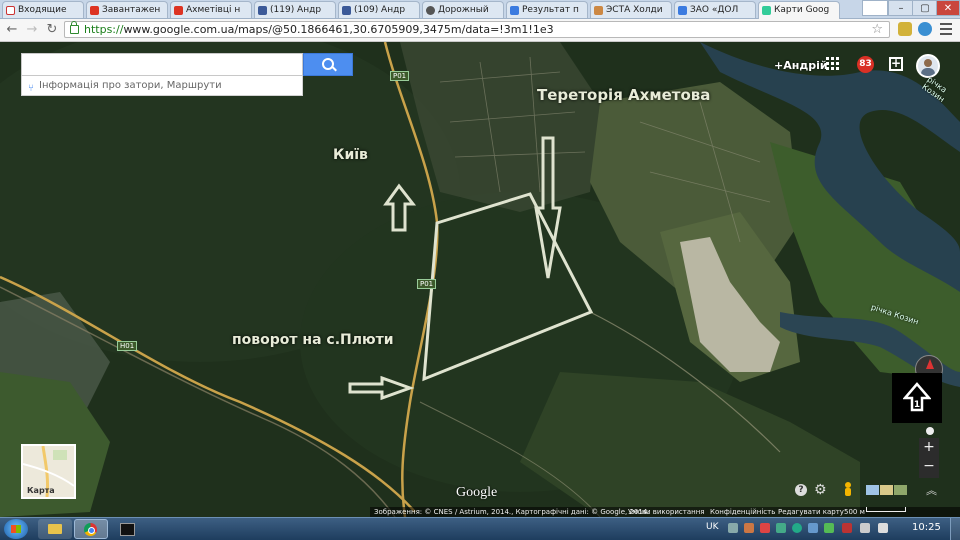 The width and height of the screenshot is (960, 540). I want to click on language-indicator: UK, so click(712, 527).